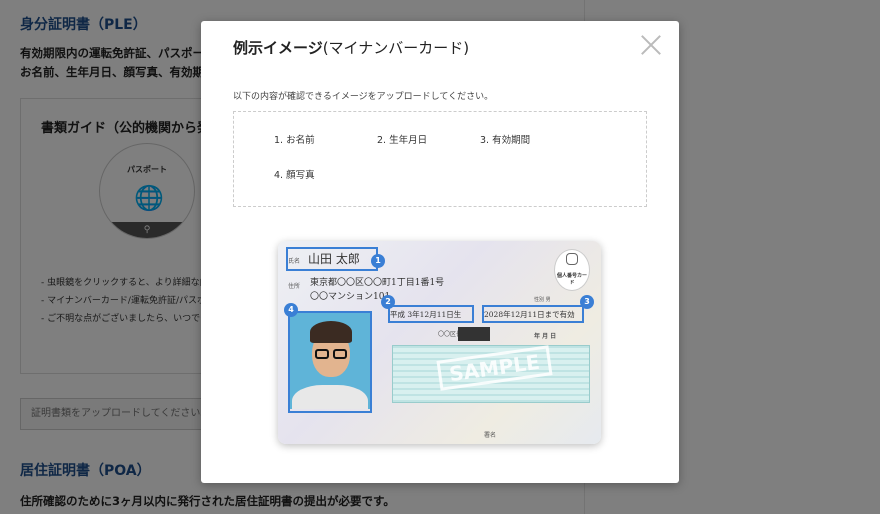 Image resolution: width=880 pixels, height=514 pixels. What do you see at coordinates (490, 435) in the screenshot?
I see `card-signature-label: 署名` at bounding box center [490, 435].